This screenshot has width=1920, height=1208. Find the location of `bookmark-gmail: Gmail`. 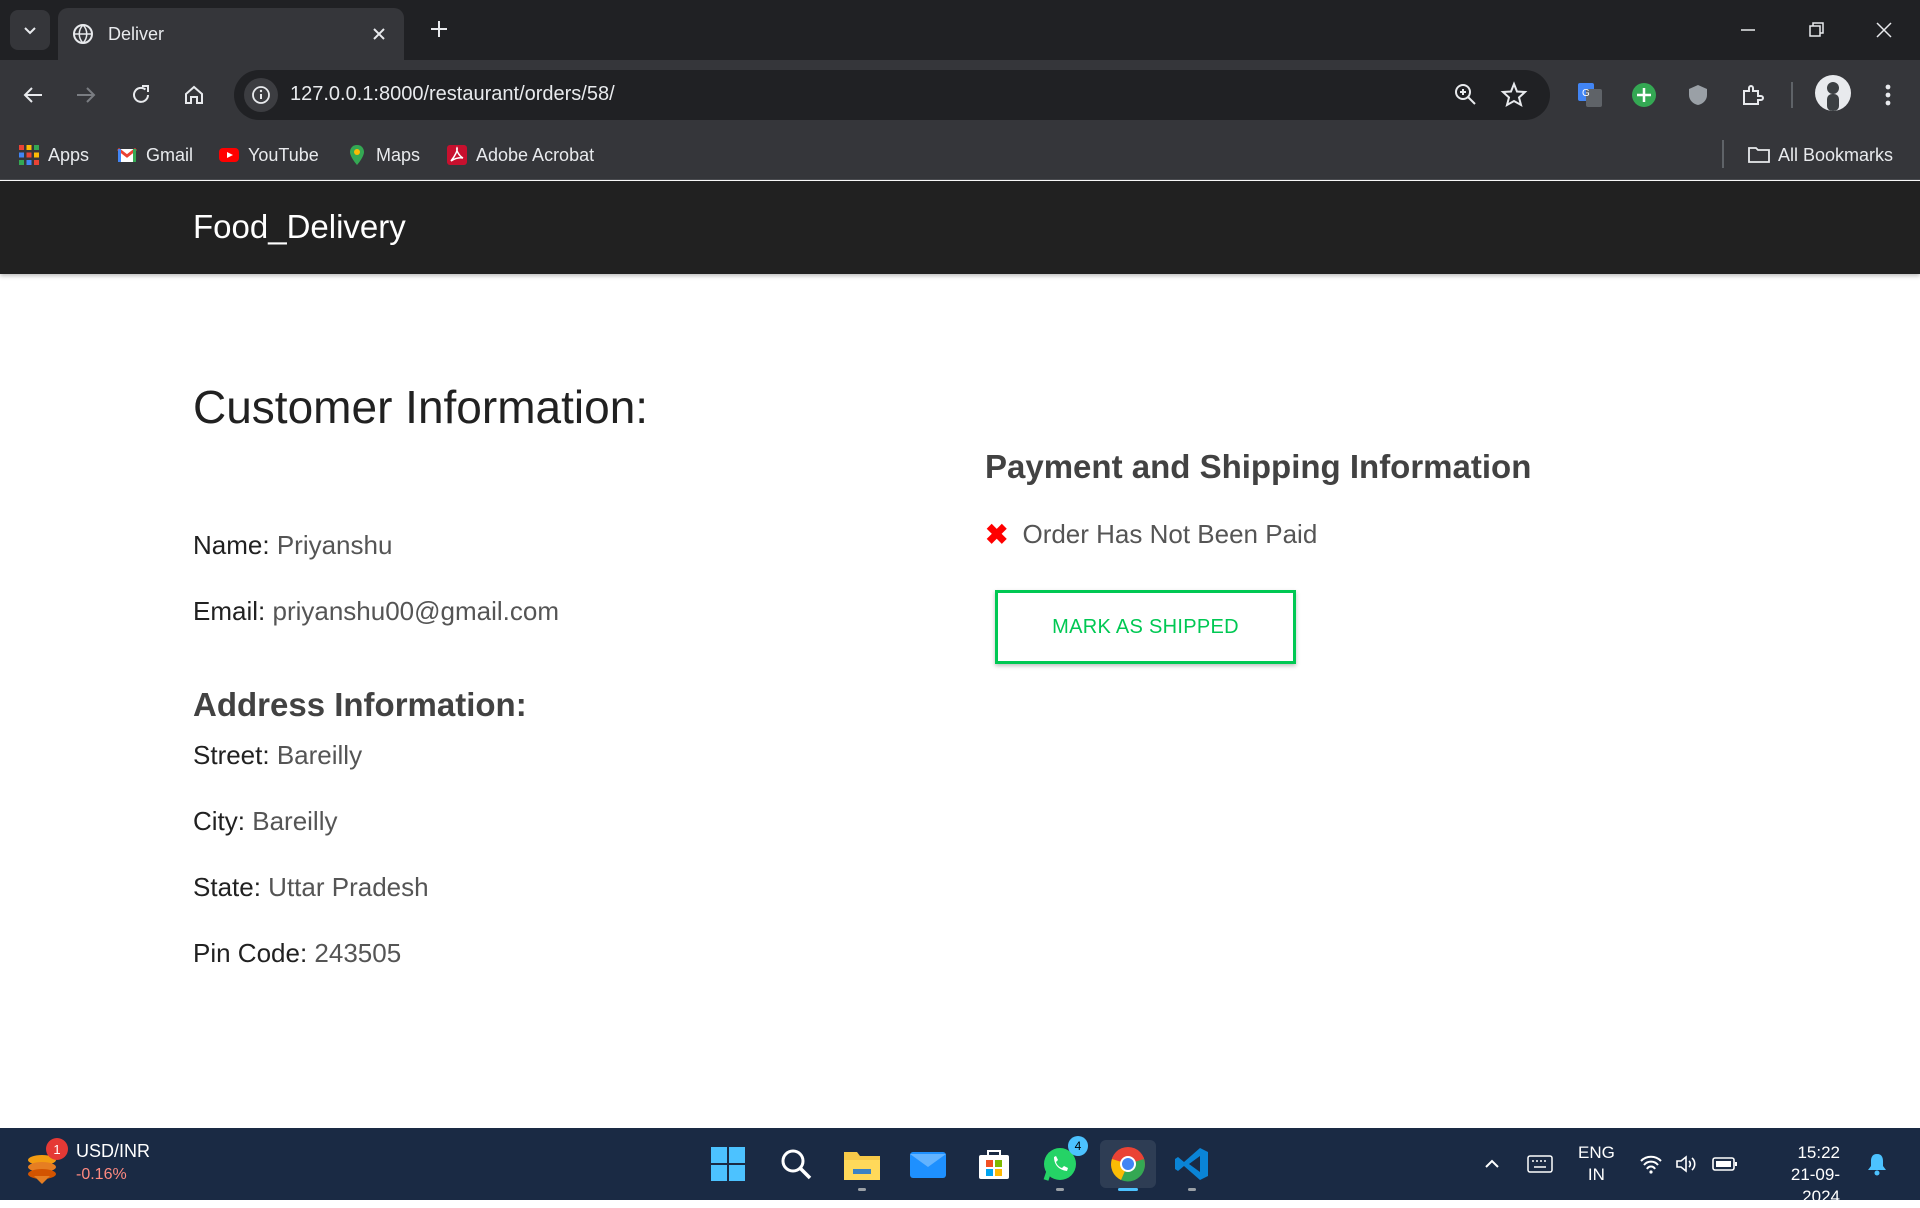

bookmark-gmail: Gmail is located at coordinates (154, 155).